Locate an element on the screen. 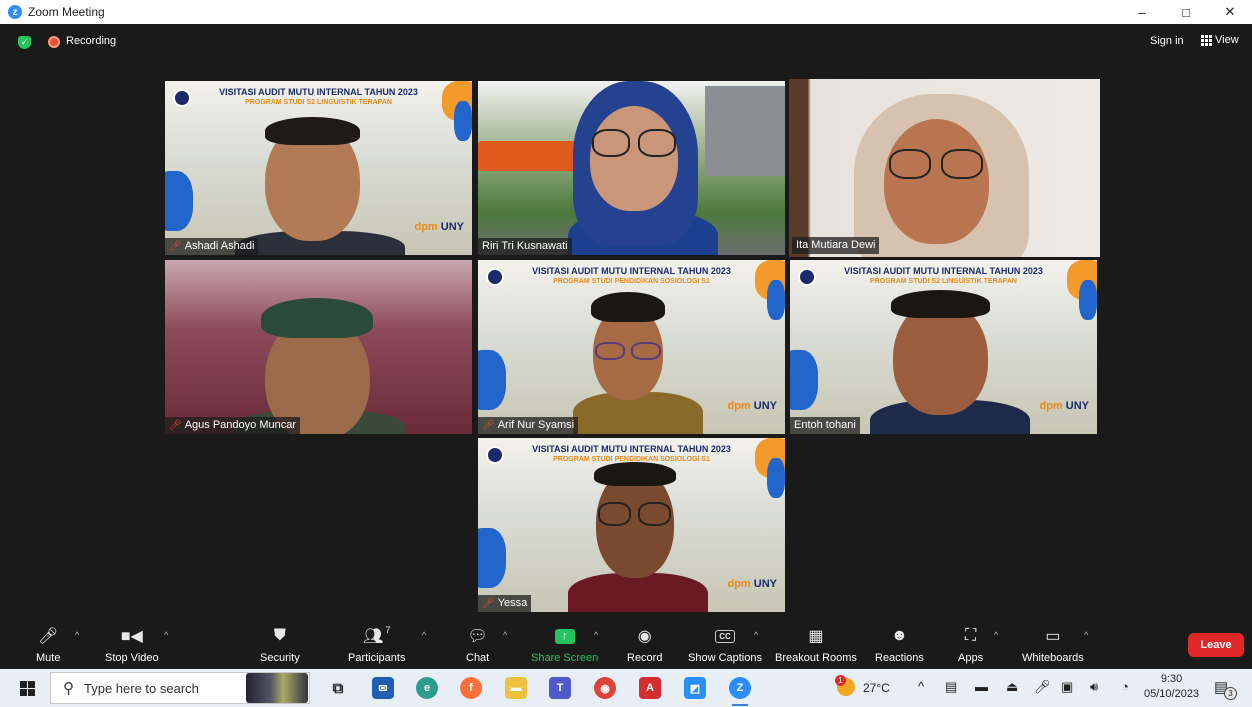 The width and height of the screenshot is (1252, 707). participant-name-tag: Riri Tri Kusnawati is located at coordinates (525, 246).